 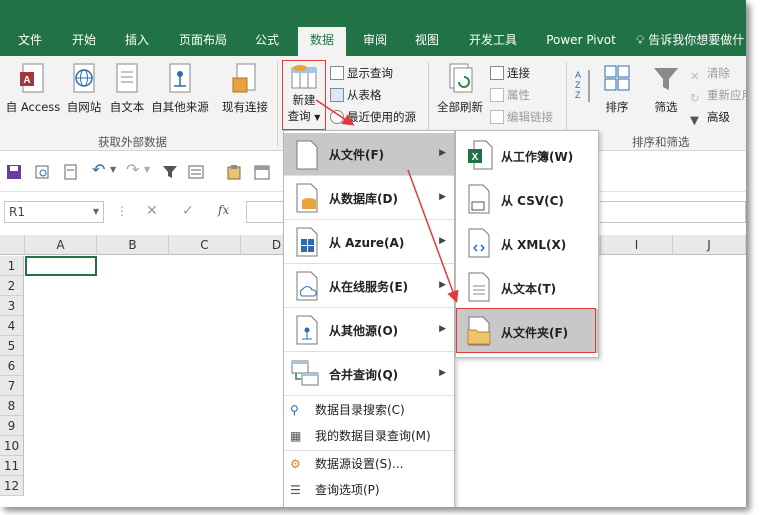 I want to click on annotation-arrows, so click(x=387, y=201).